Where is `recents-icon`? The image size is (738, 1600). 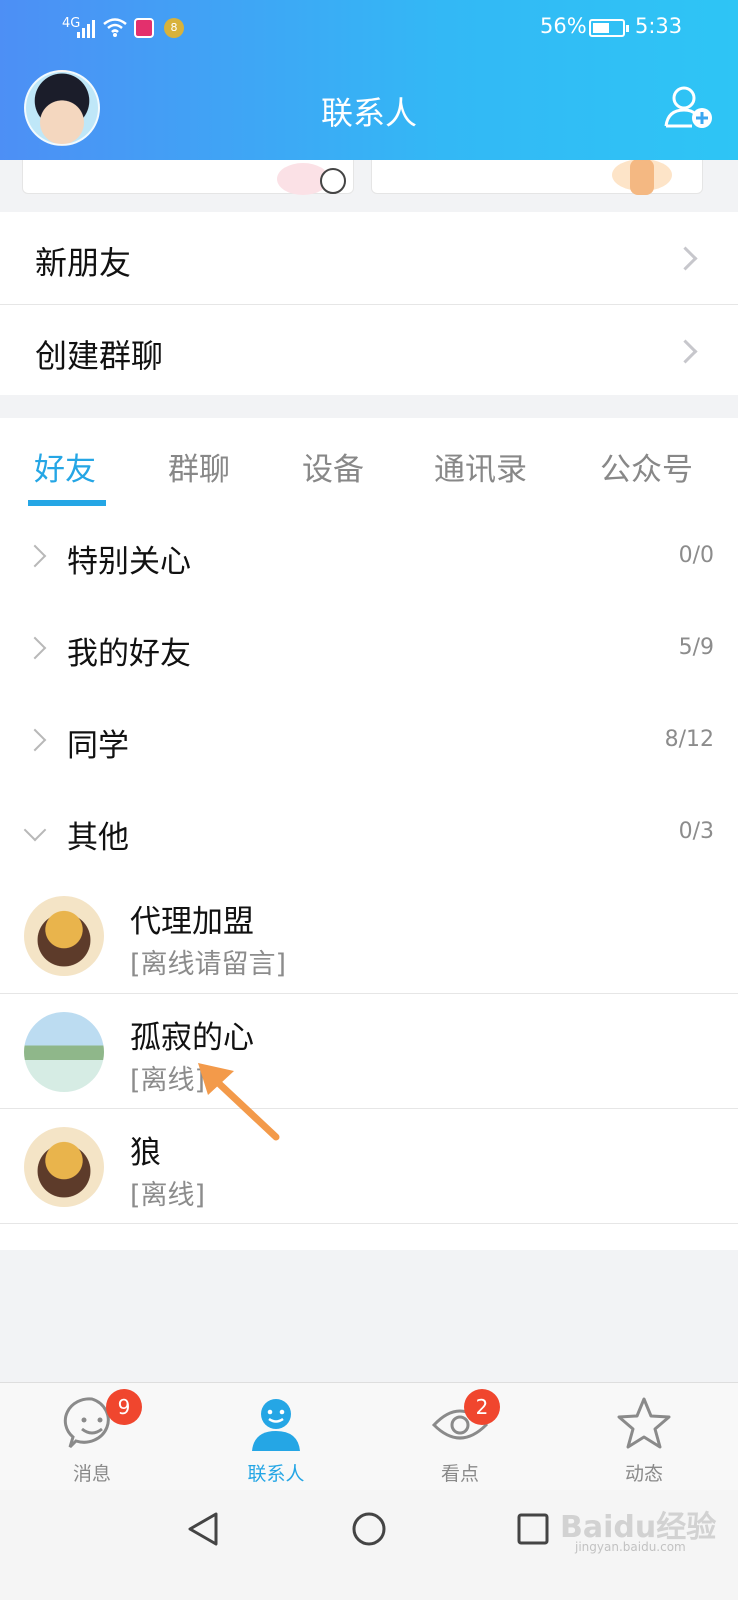 recents-icon is located at coordinates (533, 1529).